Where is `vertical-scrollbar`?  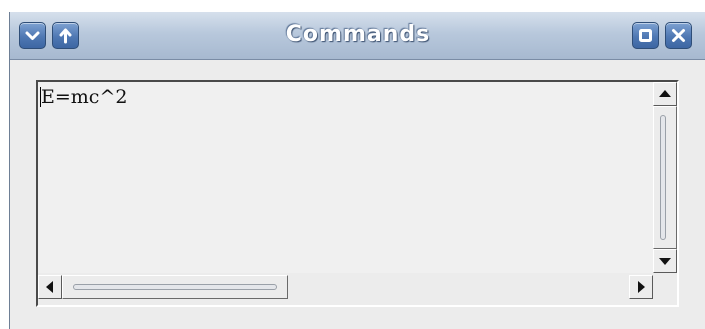
vertical-scrollbar is located at coordinates (665, 177).